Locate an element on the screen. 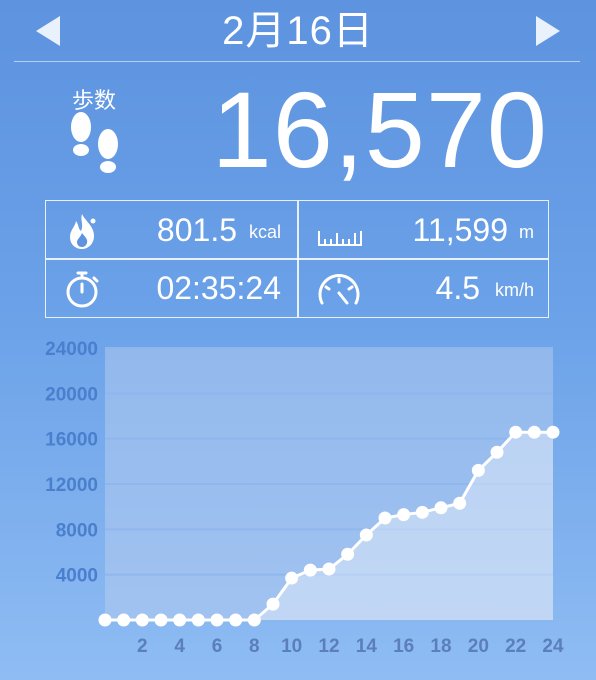 The height and width of the screenshot is (680, 596). speed-value: 4.5 is located at coordinates (457, 288).